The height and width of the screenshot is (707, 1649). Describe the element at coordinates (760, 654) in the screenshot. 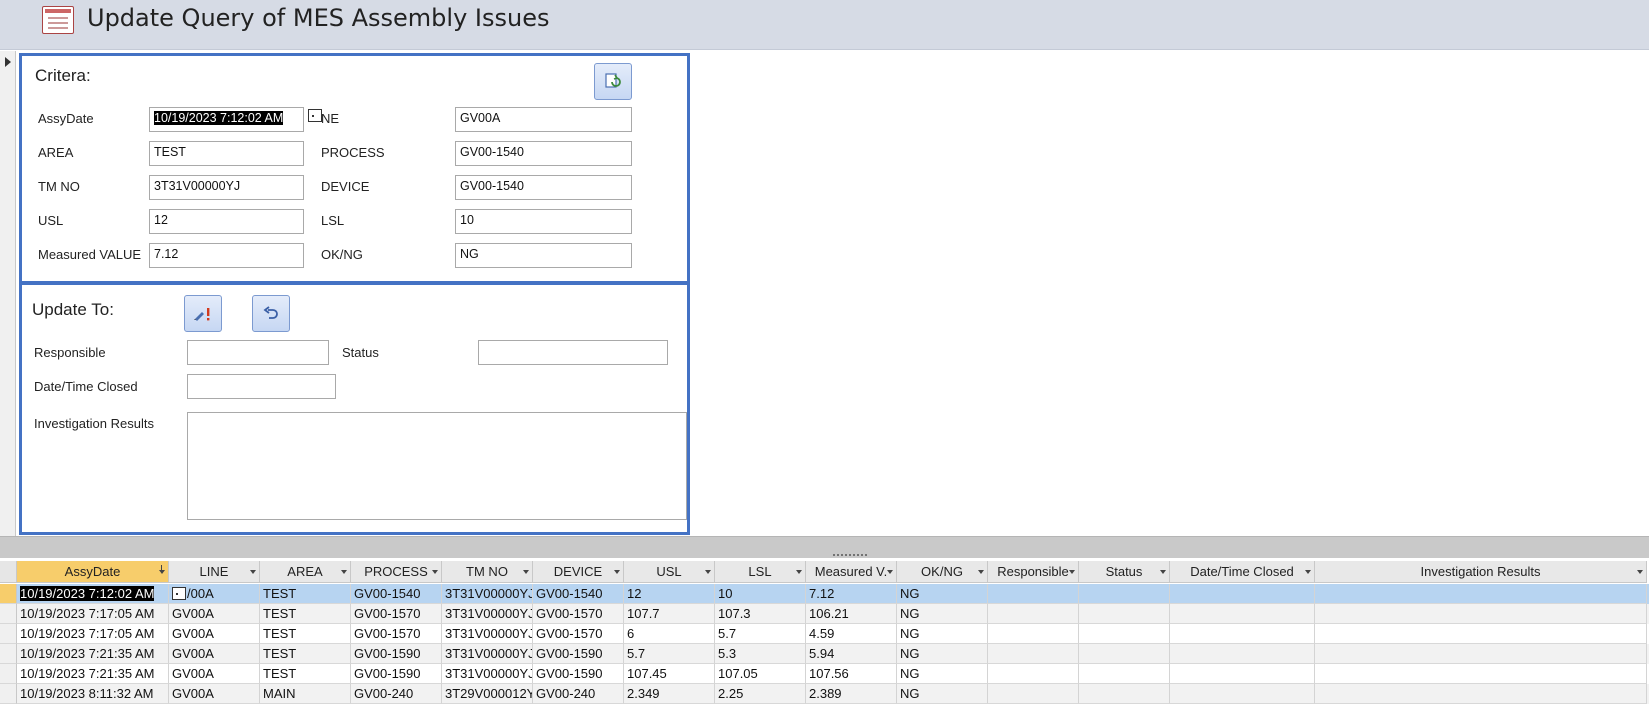

I see `table-cell: 5.3` at that location.